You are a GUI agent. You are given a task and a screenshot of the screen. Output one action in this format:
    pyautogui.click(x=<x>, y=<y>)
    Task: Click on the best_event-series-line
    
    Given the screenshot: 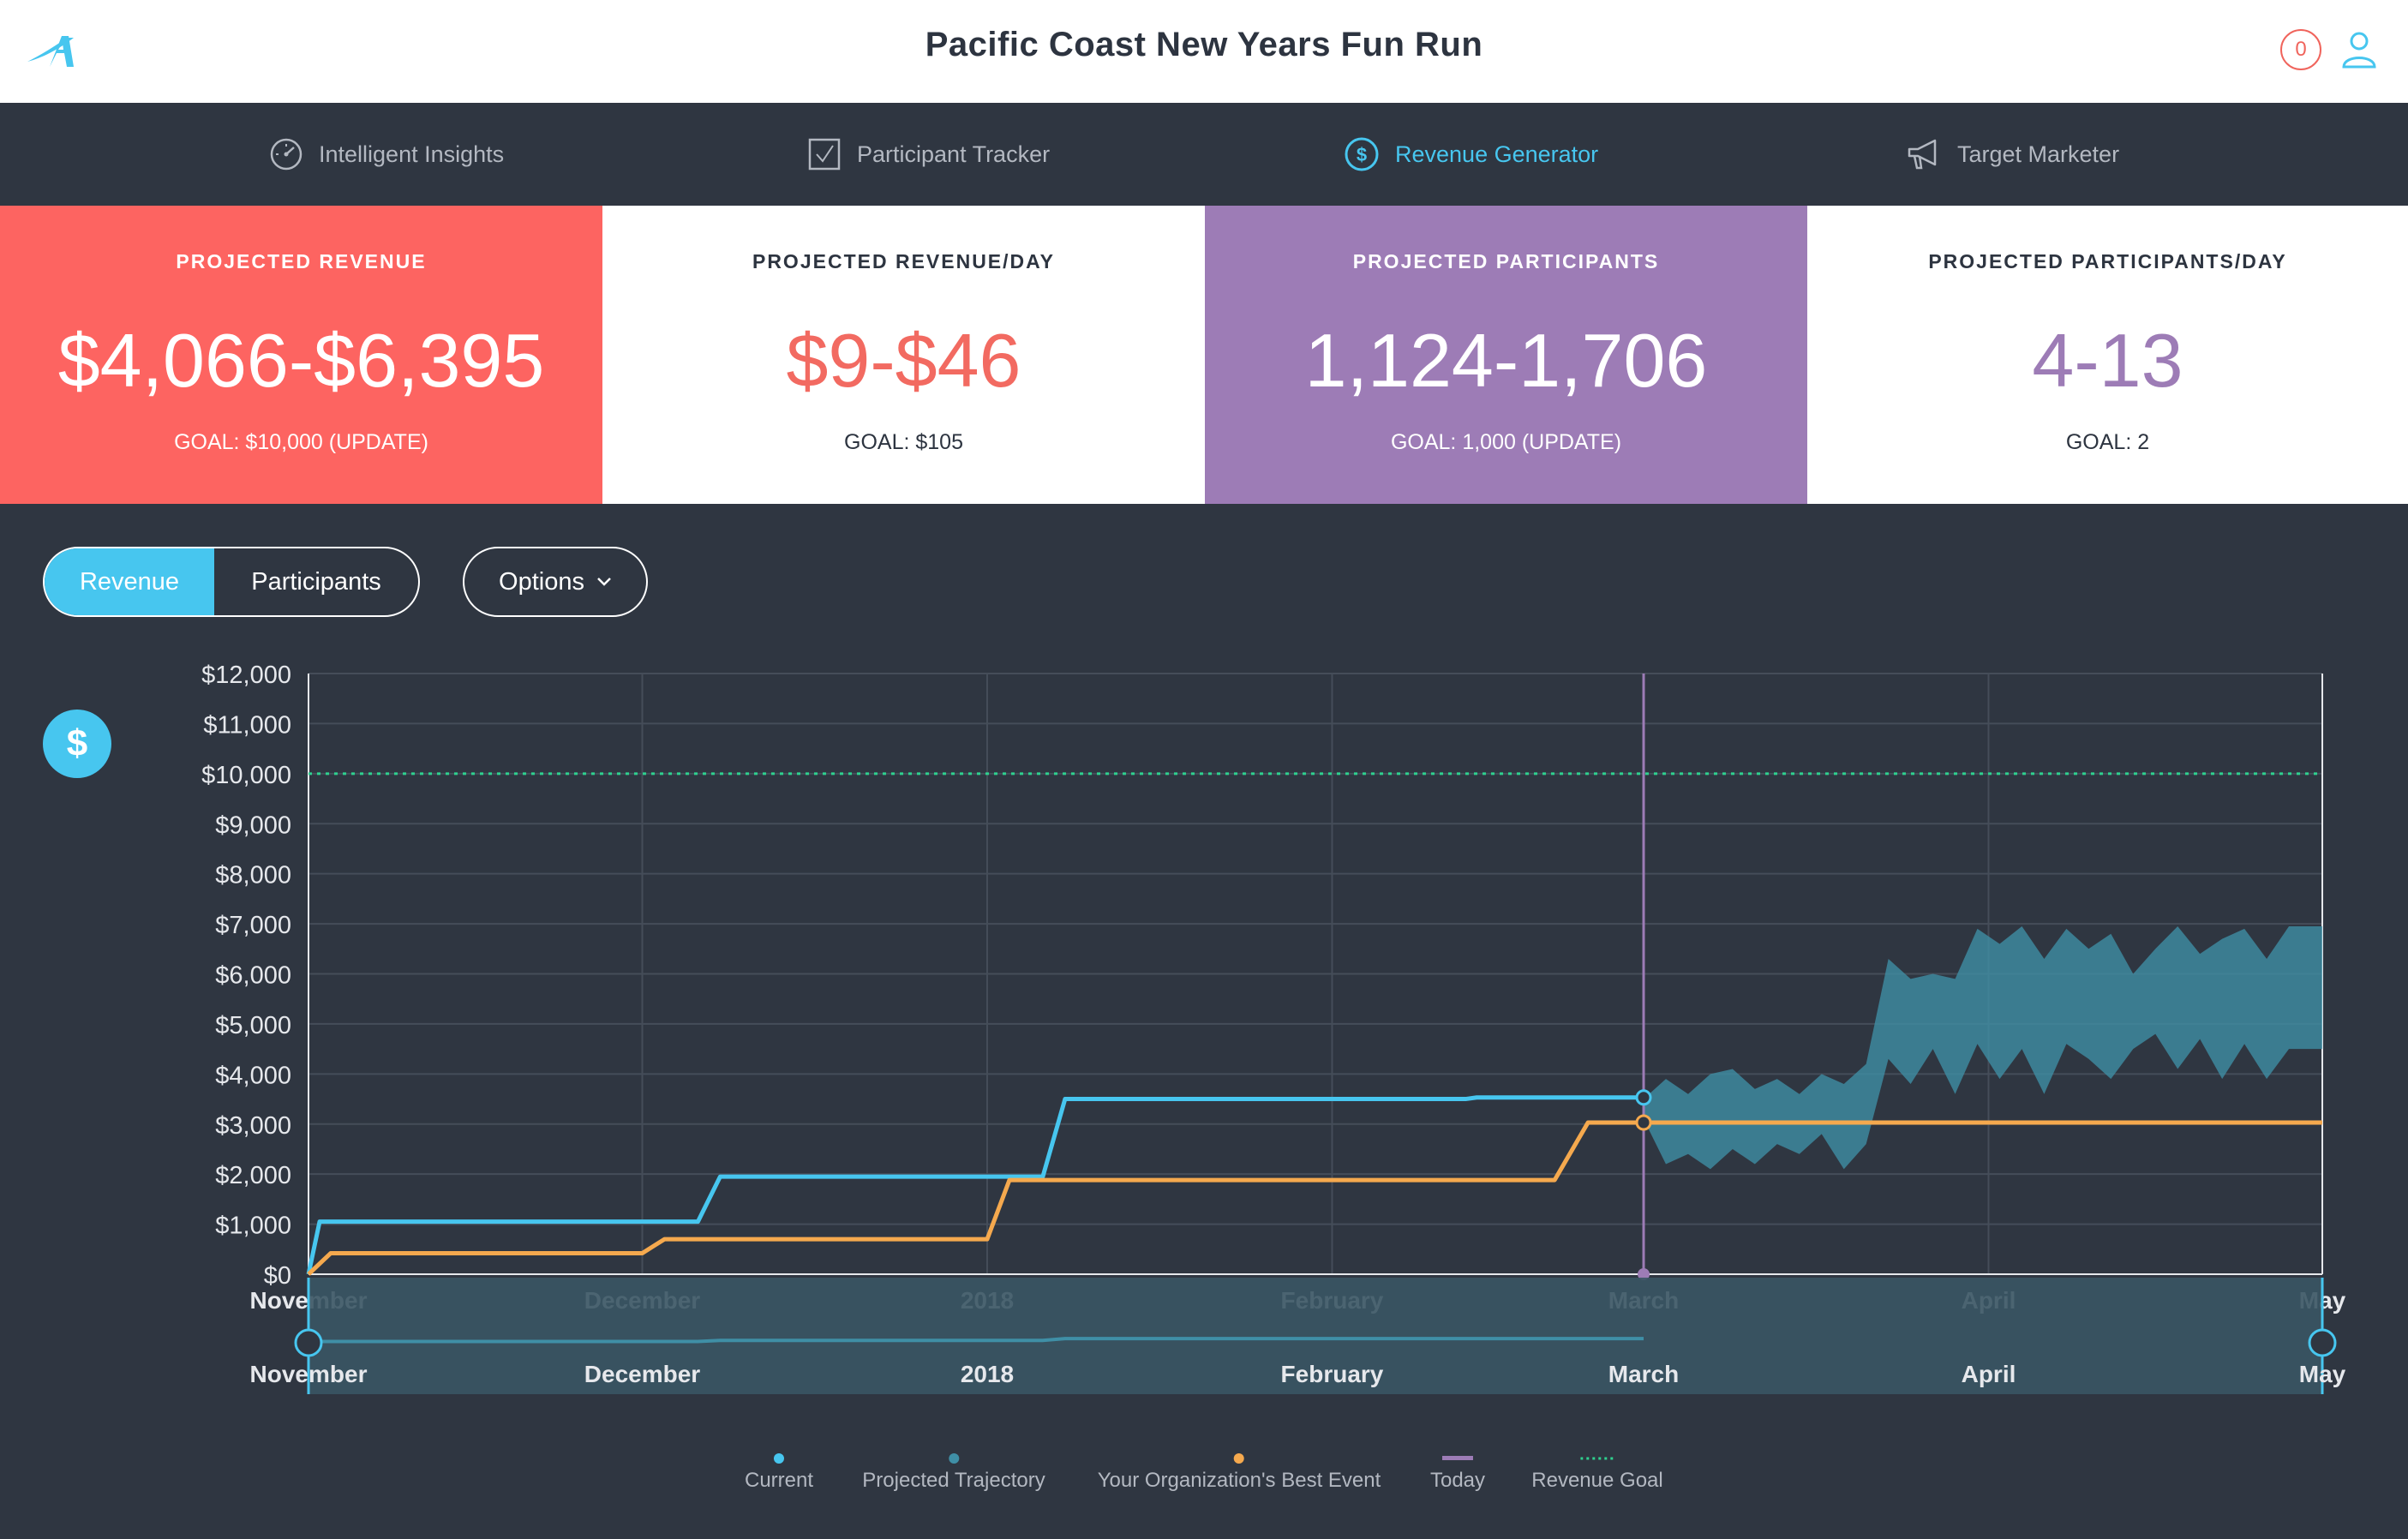 What is the action you would take?
    pyautogui.click(x=1314, y=1198)
    